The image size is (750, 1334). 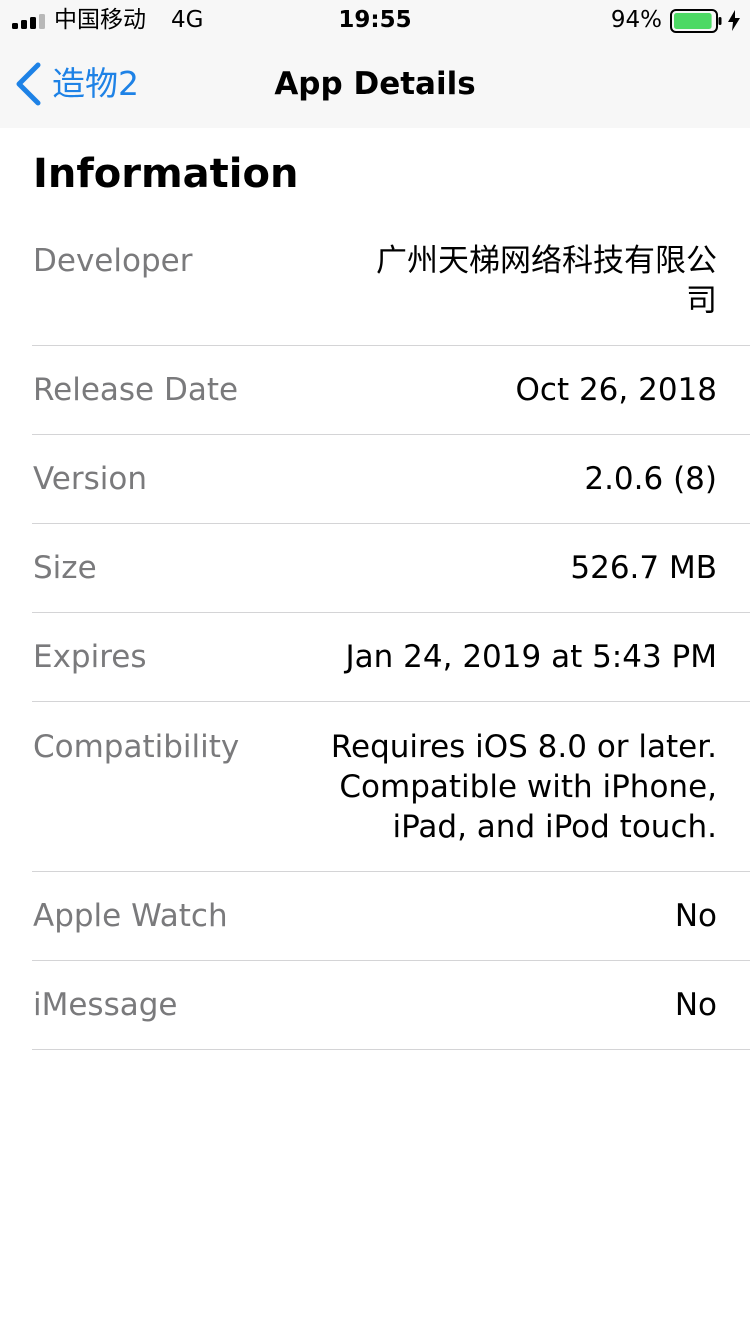 What do you see at coordinates (65, 568) in the screenshot?
I see `info-label: Size` at bounding box center [65, 568].